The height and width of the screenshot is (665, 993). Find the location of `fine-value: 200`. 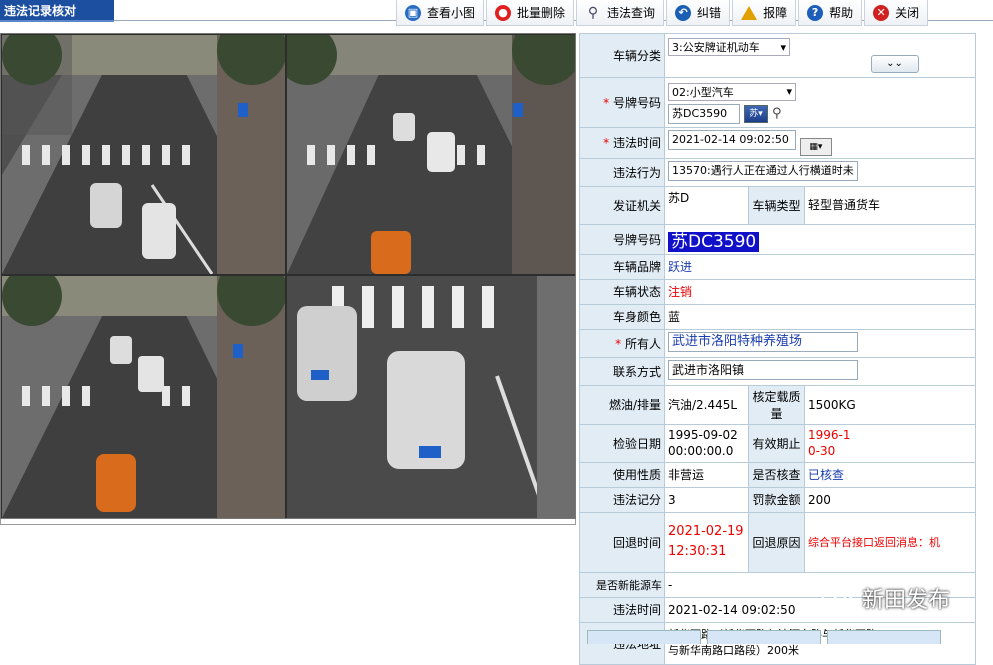

fine-value: 200 is located at coordinates (890, 499).